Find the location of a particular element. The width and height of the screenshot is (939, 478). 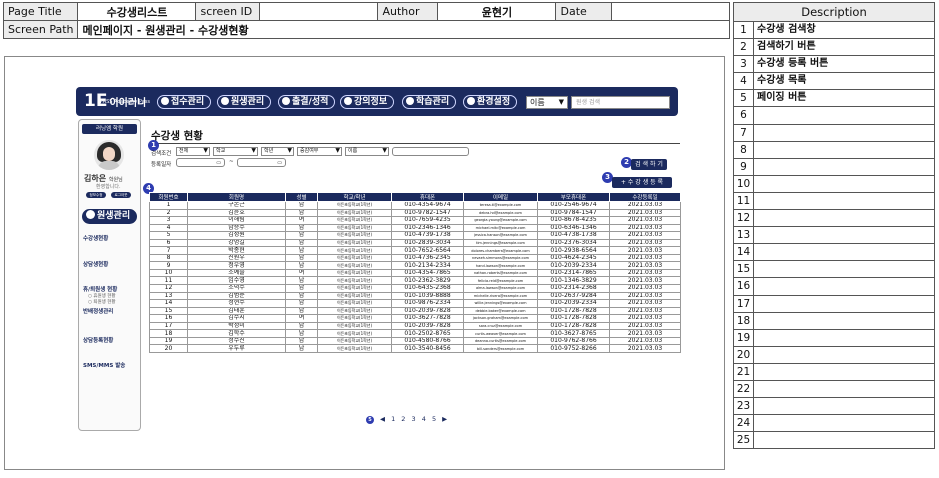

nav-menu-item: 강의정보 is located at coordinates (367, 102).